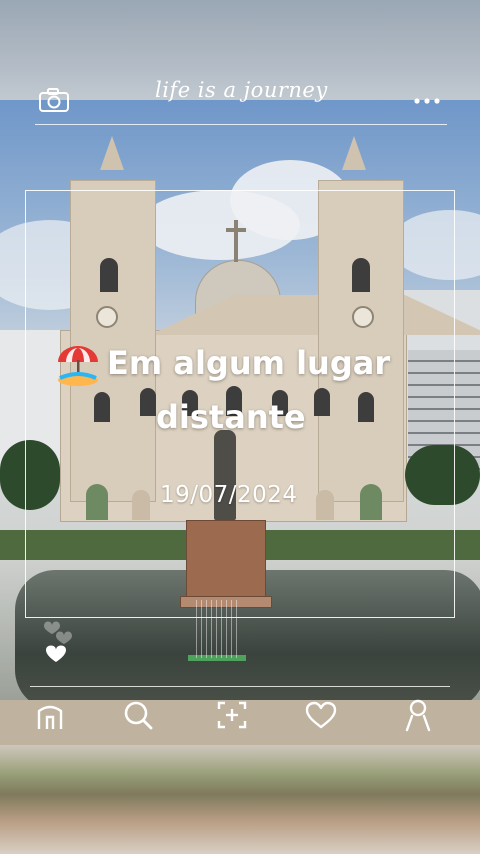 The image size is (480, 854). What do you see at coordinates (241, 124) in the screenshot?
I see `header-divider` at bounding box center [241, 124].